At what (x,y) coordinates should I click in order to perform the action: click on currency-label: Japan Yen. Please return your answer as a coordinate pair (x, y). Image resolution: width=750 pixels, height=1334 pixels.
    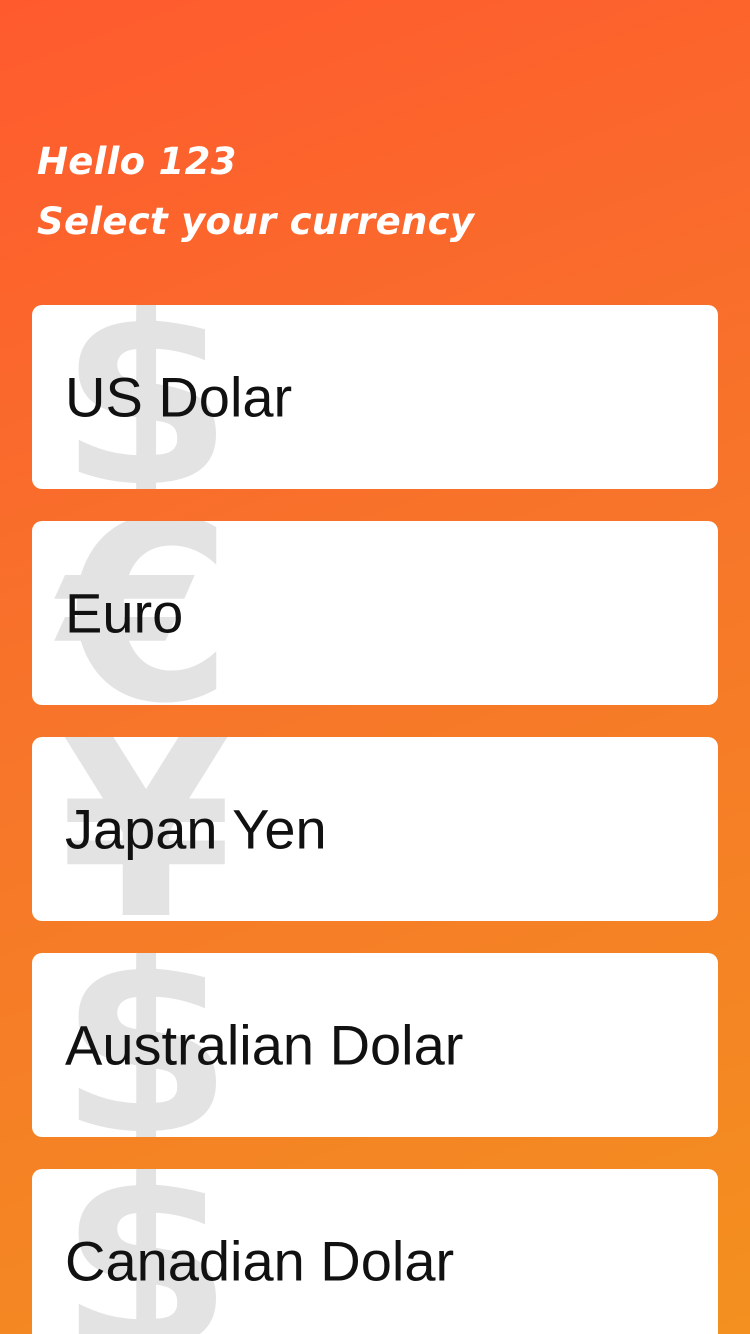
    Looking at the image, I should click on (196, 829).